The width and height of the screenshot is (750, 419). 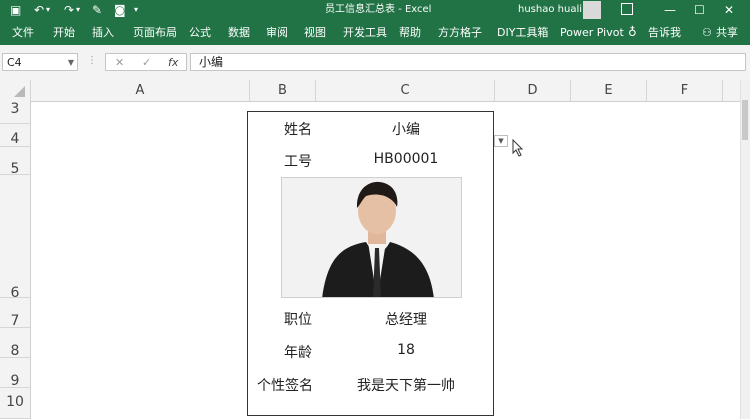 What do you see at coordinates (283, 90) in the screenshot?
I see `column-header-b: B` at bounding box center [283, 90].